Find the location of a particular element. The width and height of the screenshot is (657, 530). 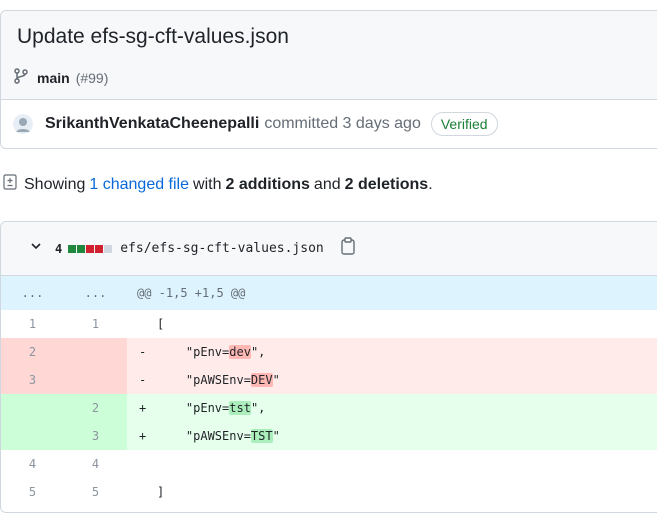

summary-showing: Showing is located at coordinates (55, 184).